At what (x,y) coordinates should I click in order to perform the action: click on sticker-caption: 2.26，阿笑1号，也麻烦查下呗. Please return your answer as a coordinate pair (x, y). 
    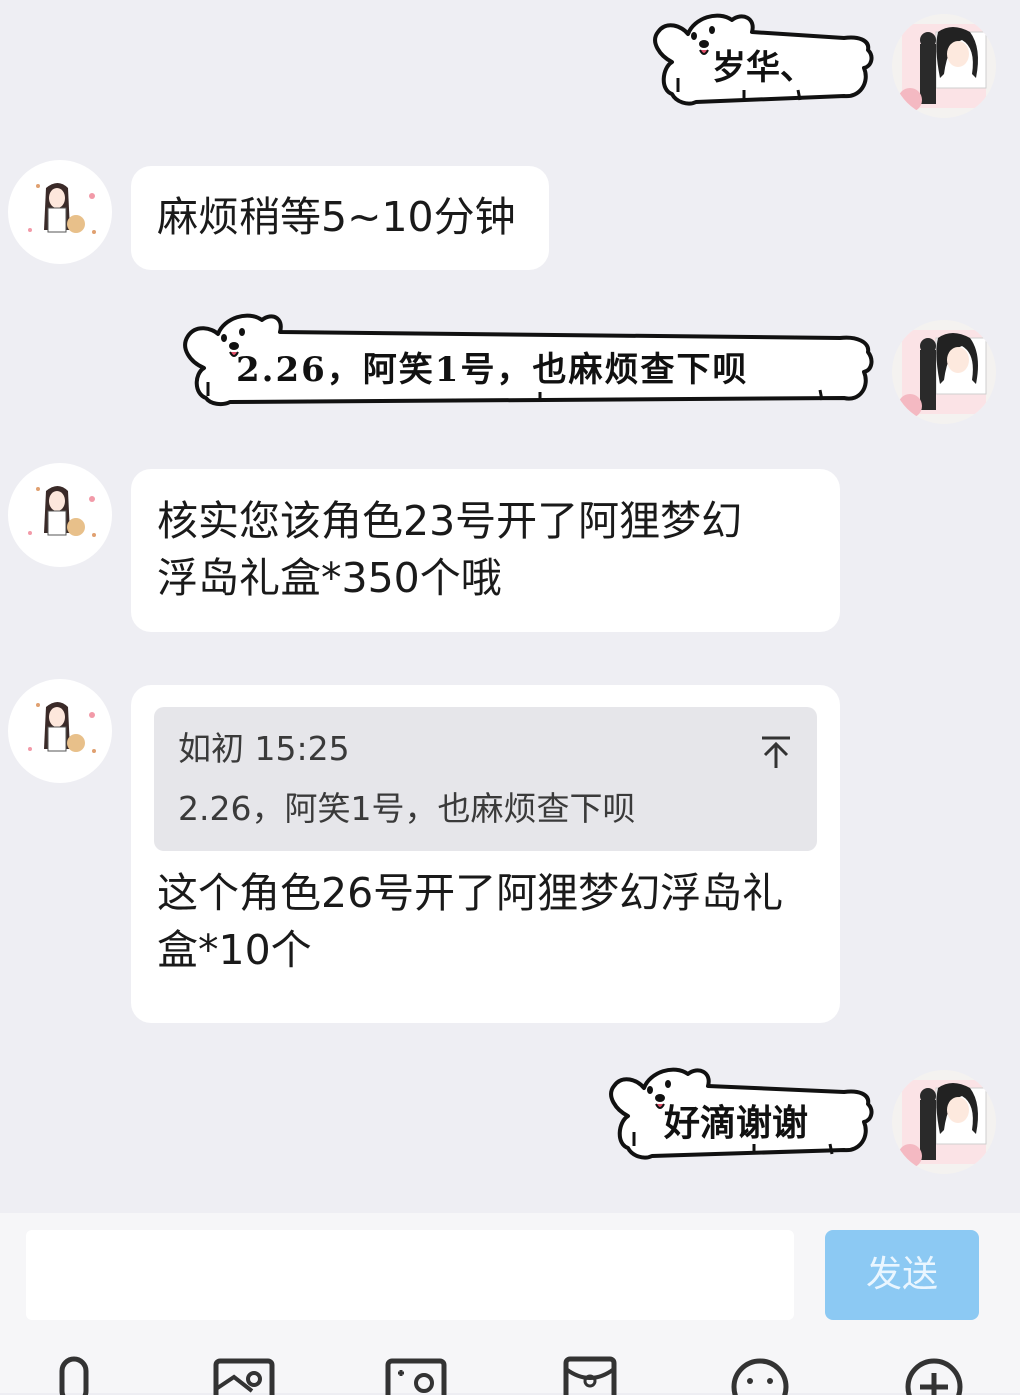
    Looking at the image, I should click on (492, 370).